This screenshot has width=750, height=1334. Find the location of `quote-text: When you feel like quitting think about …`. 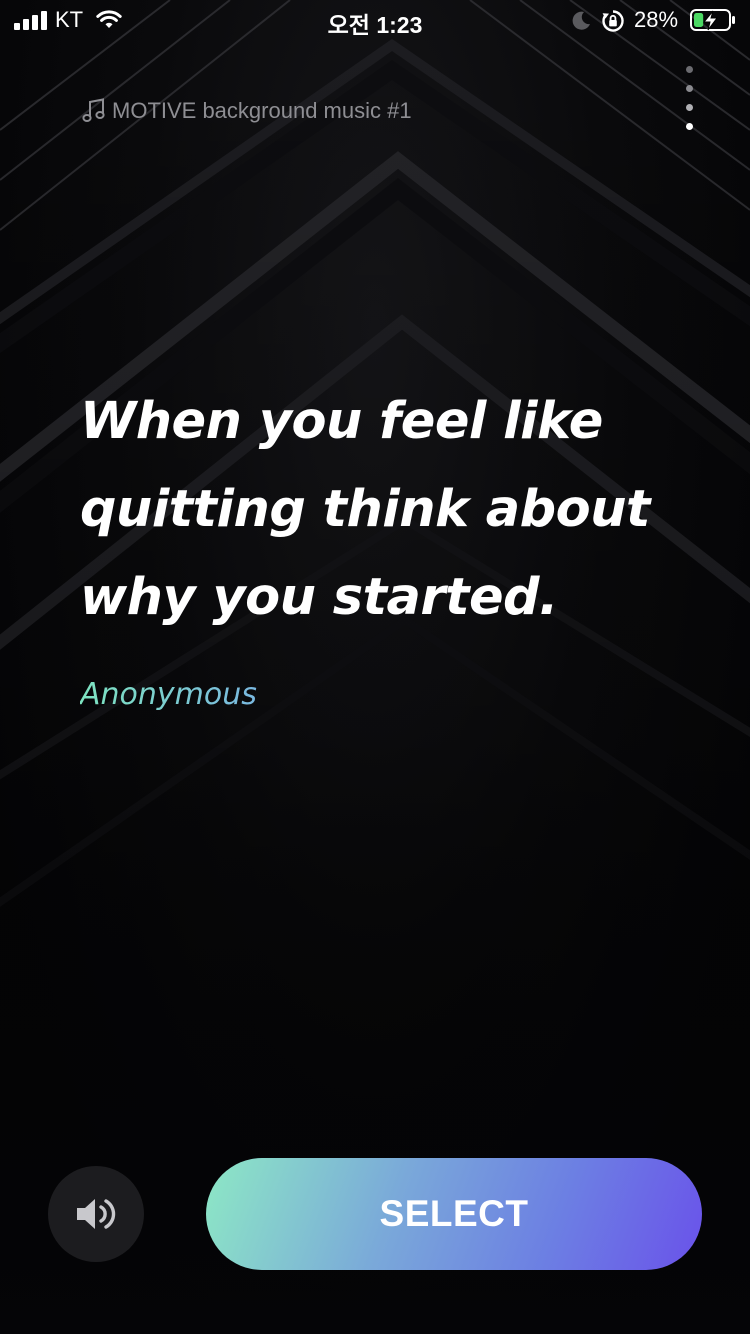

quote-text: When you feel like quitting think about … is located at coordinates (365, 509).